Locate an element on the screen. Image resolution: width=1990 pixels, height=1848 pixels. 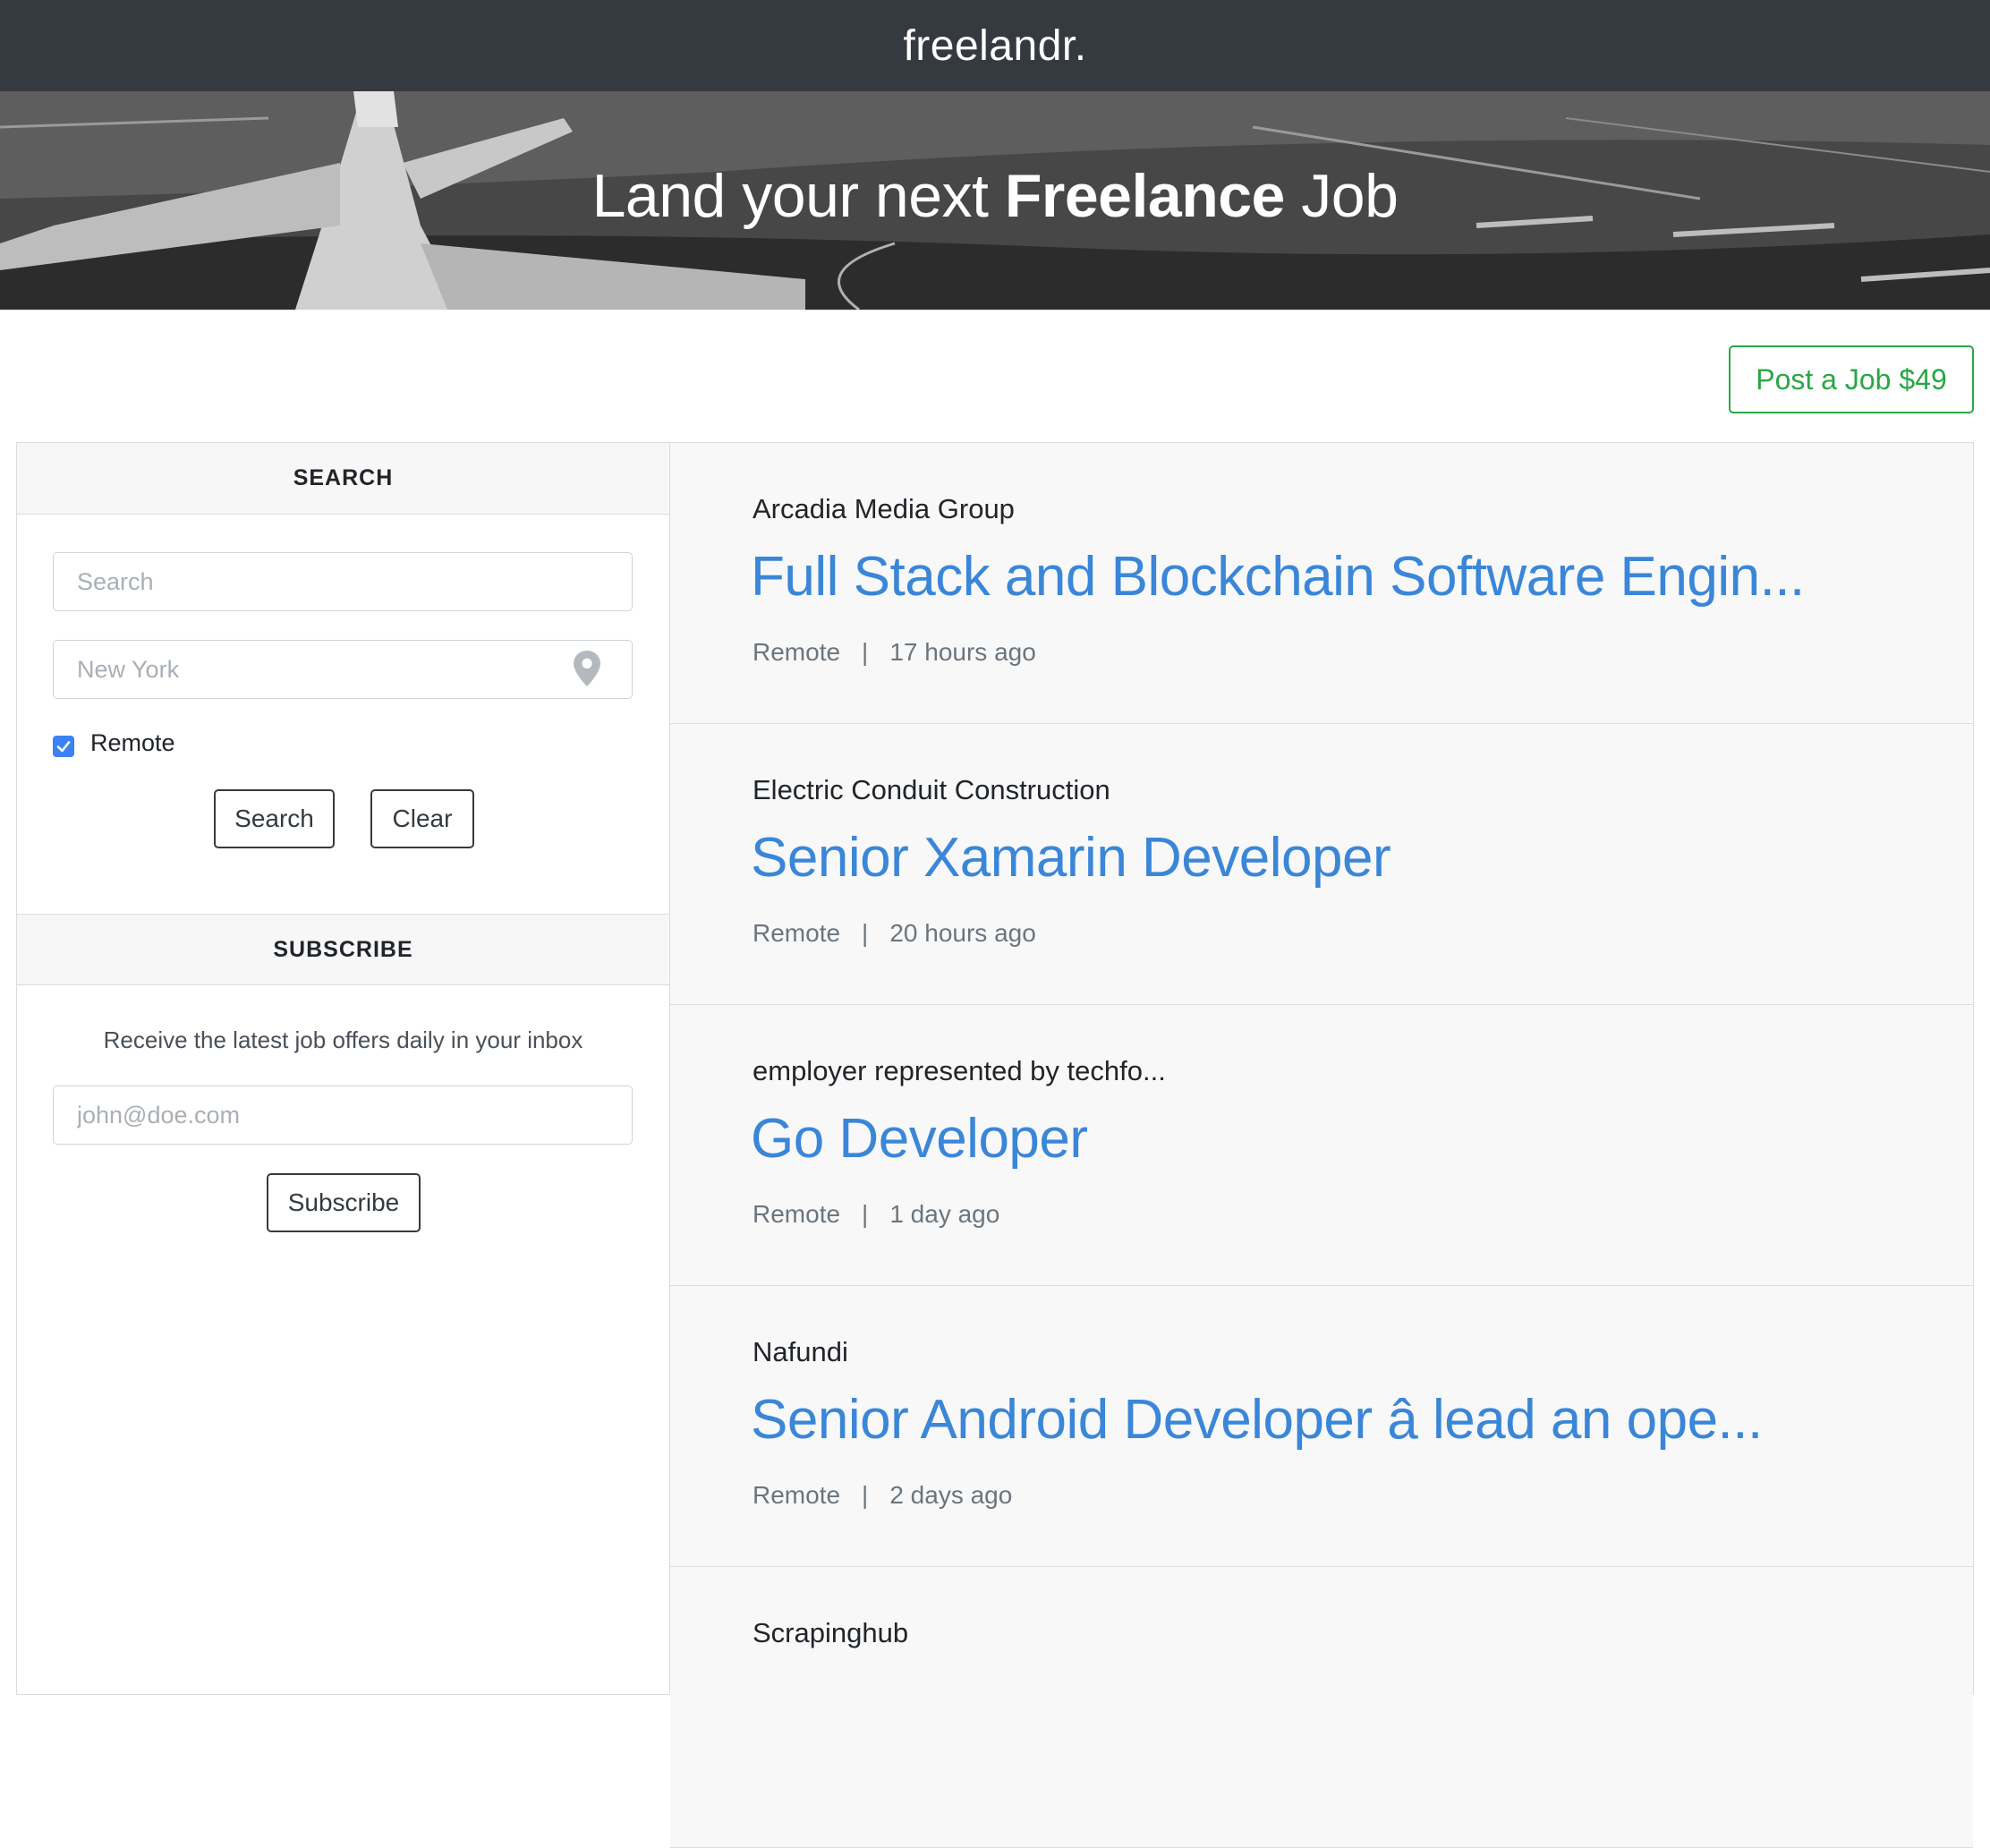
job-meta: Remote | 17 hours ago is located at coordinates (894, 652).